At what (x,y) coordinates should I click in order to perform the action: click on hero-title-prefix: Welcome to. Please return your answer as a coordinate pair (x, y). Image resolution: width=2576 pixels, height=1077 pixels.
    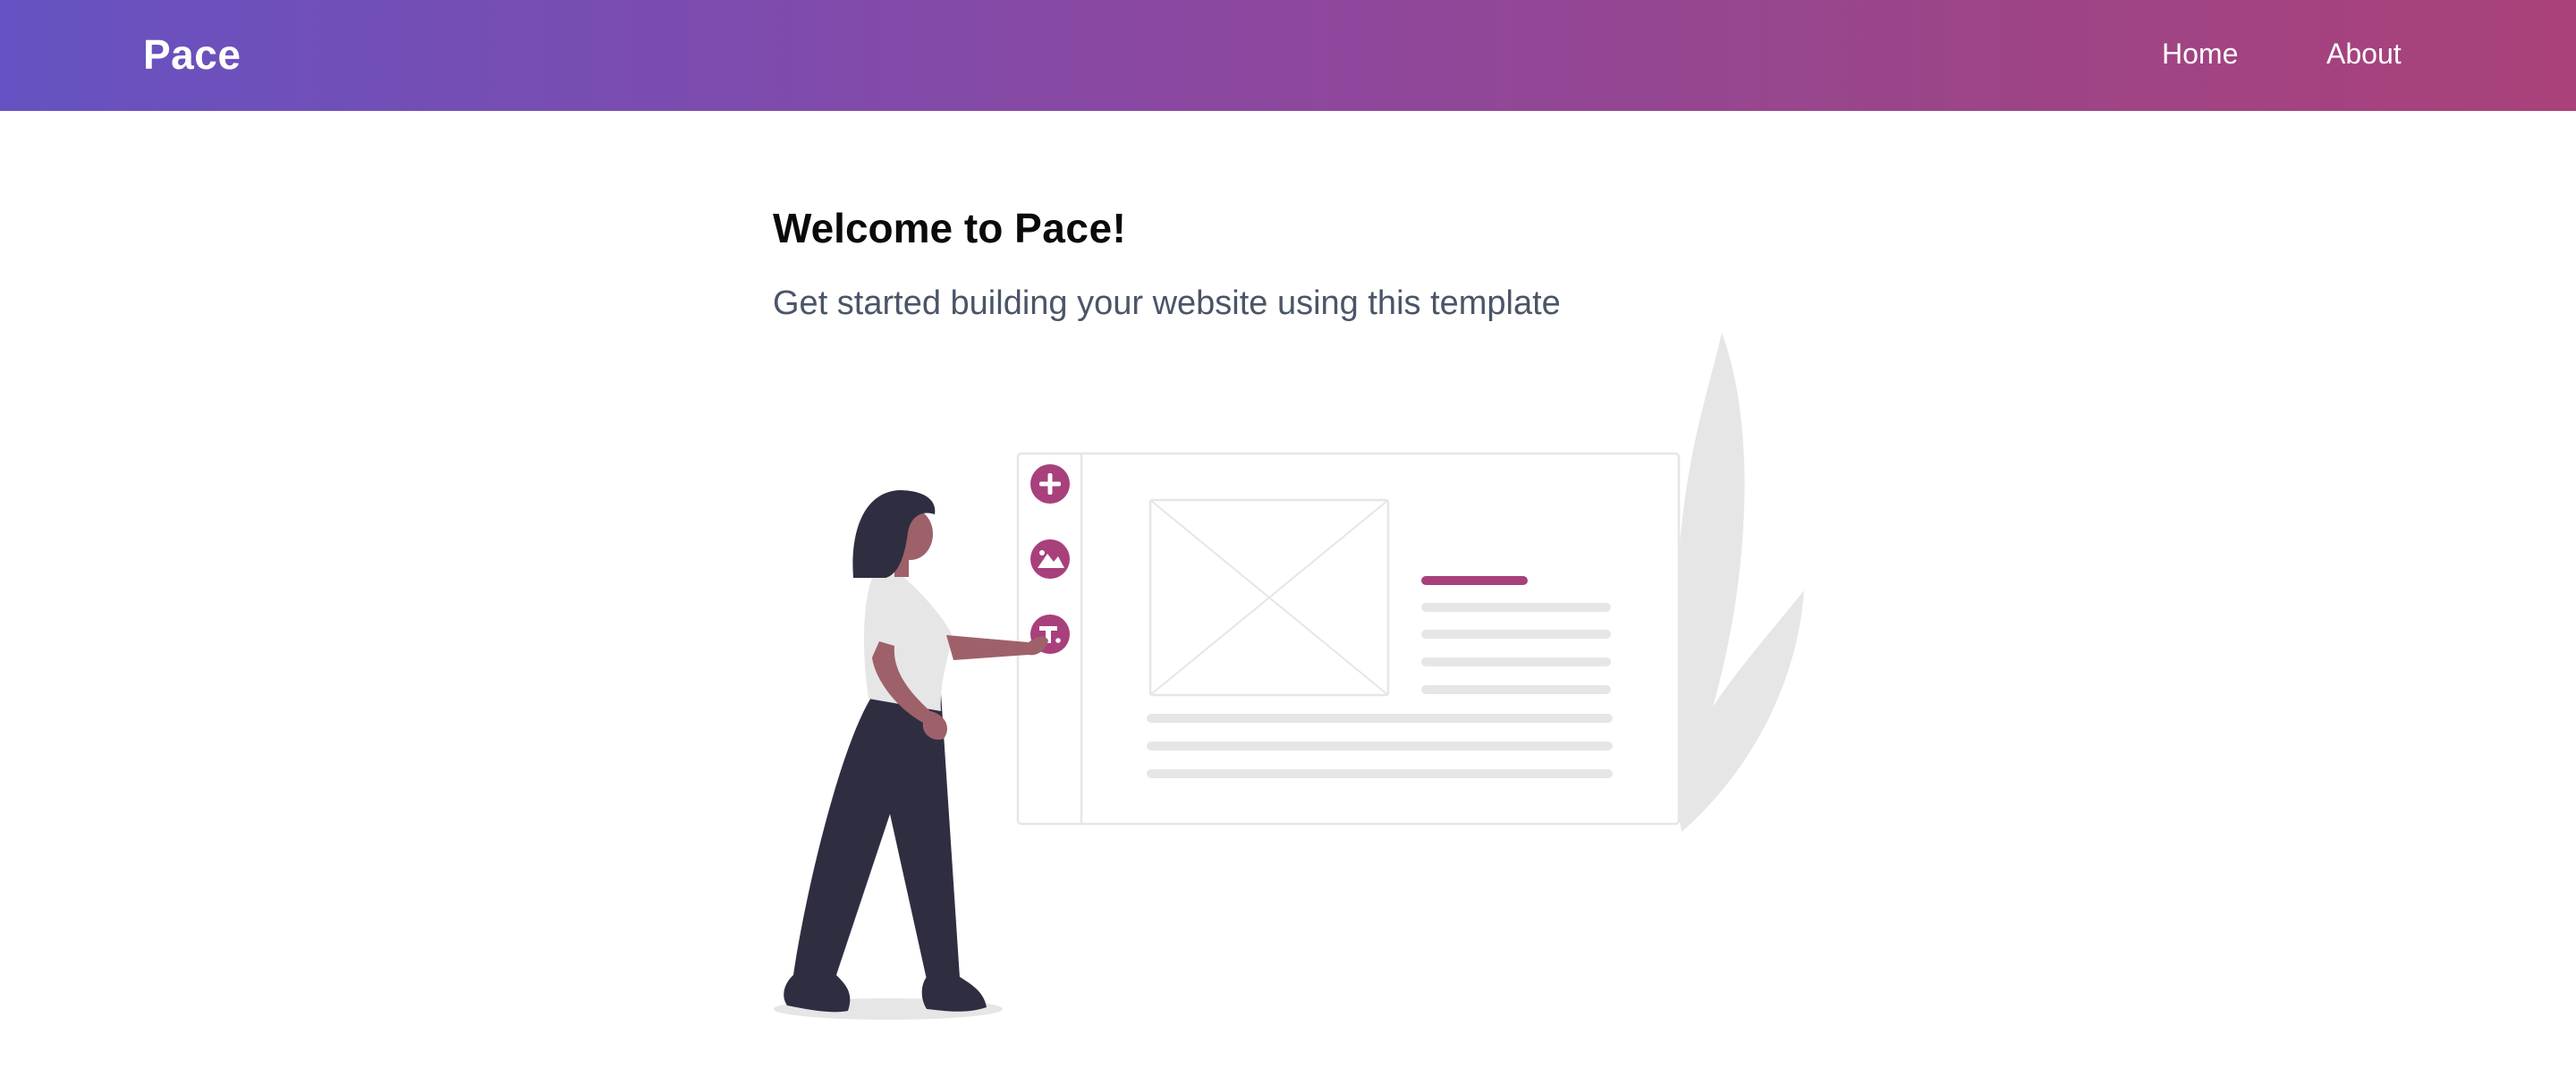
    Looking at the image, I should click on (894, 228).